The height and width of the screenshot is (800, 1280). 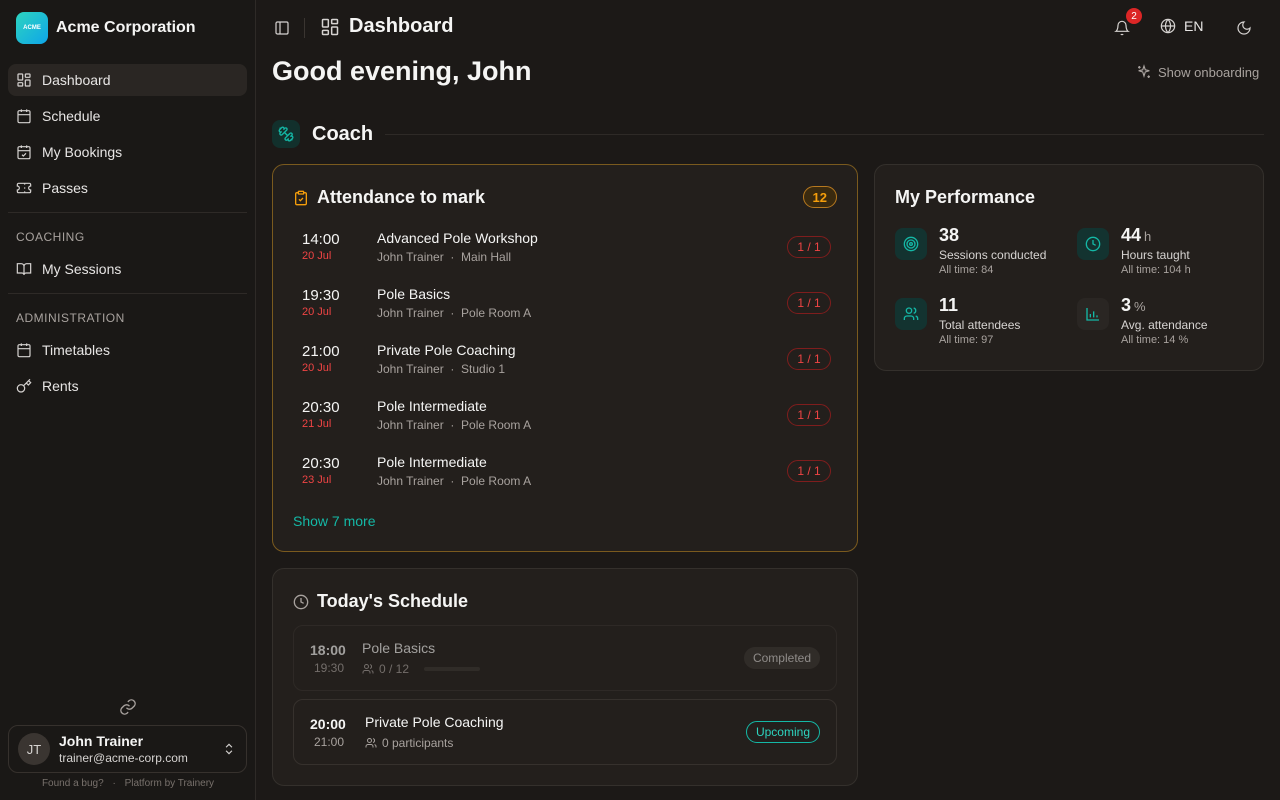 I want to click on breadcrumb: Dashboard, so click(x=386, y=26).